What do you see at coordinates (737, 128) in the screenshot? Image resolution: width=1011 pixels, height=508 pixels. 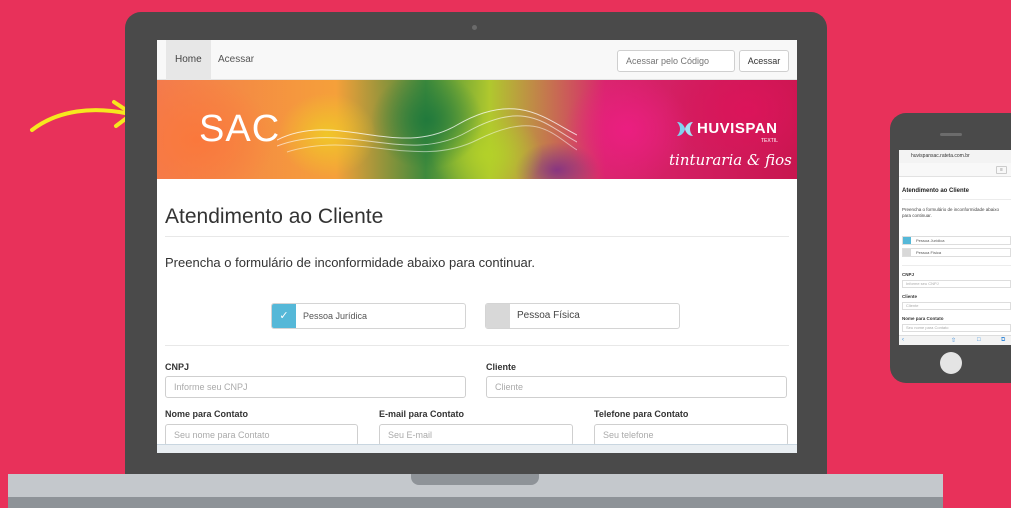 I see `banner-brand-name: HUVISPAN` at bounding box center [737, 128].